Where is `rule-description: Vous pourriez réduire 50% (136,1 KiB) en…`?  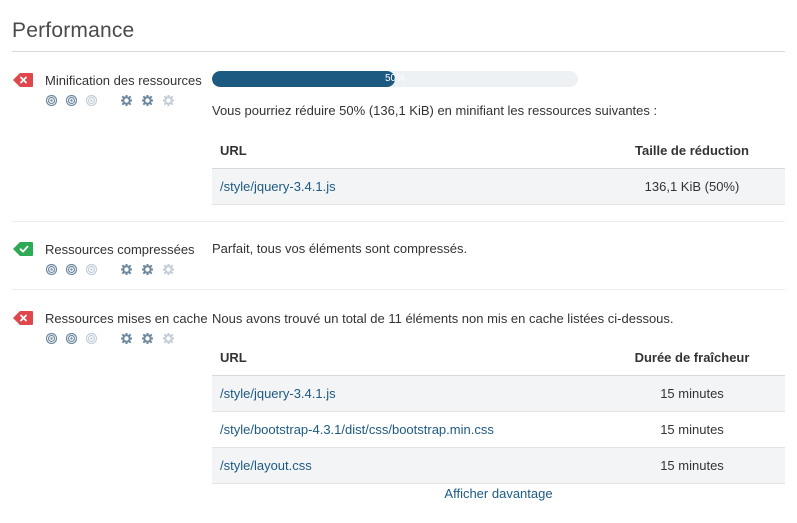 rule-description: Vous pourriez réduire 50% (136,1 KiB) en… is located at coordinates (435, 110).